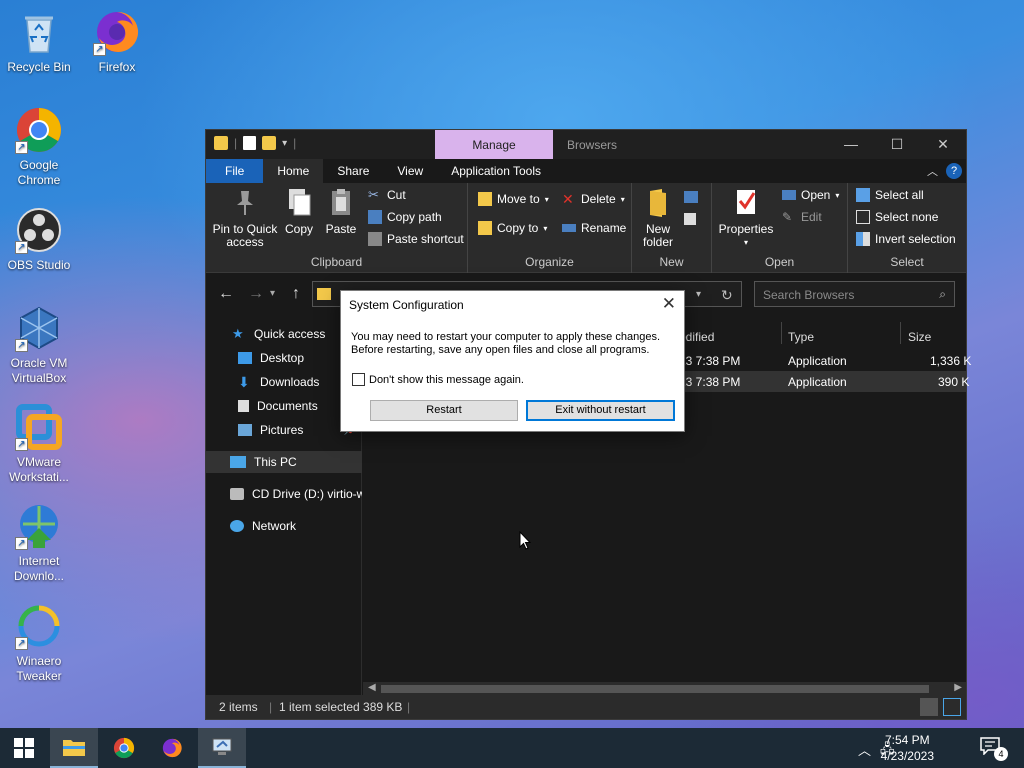 This screenshot has height=768, width=1024. What do you see at coordinates (284, 494) in the screenshot?
I see `nav-item-cd-drive: CD Drive (D:) virtio-w` at bounding box center [284, 494].